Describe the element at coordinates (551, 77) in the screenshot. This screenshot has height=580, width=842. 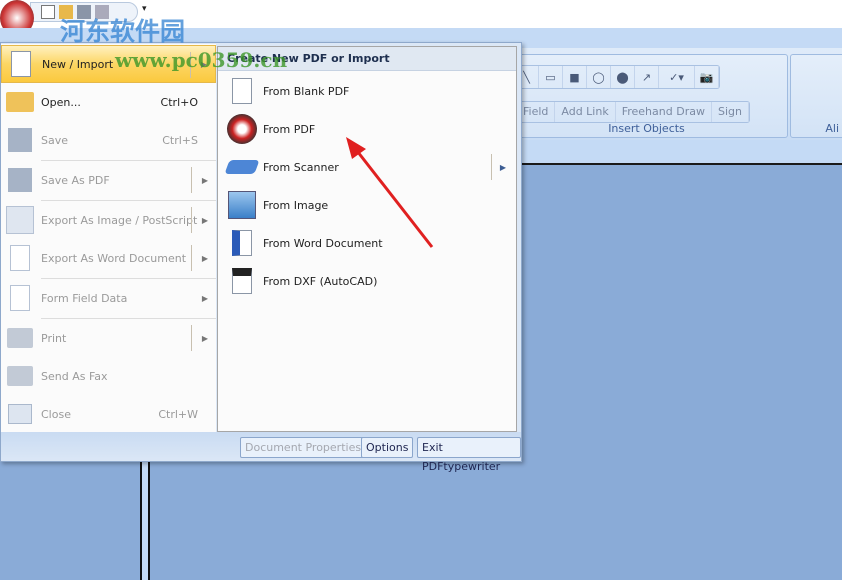
I see `rectangle-icon: ▭` at that location.